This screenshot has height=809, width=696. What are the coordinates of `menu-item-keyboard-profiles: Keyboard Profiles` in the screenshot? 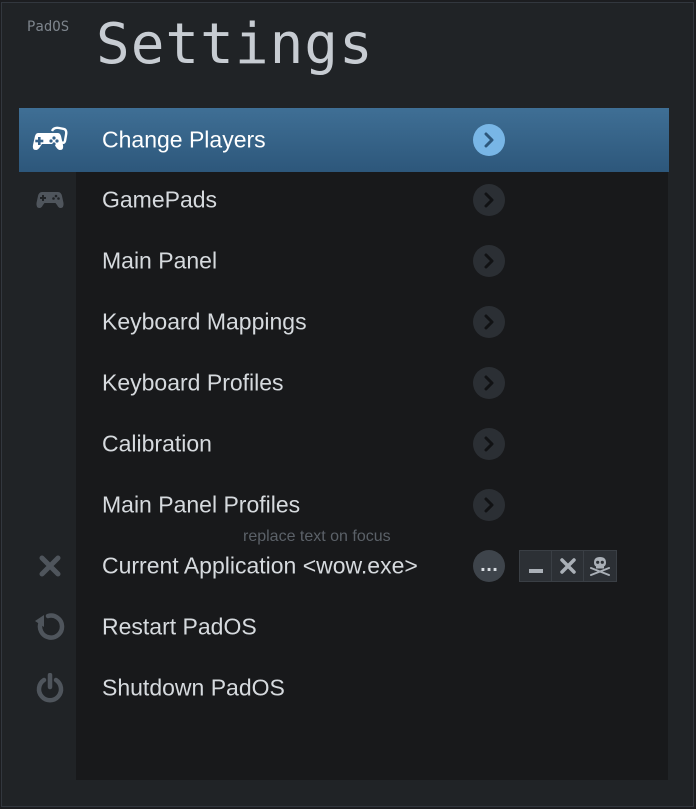 It's located at (344, 382).